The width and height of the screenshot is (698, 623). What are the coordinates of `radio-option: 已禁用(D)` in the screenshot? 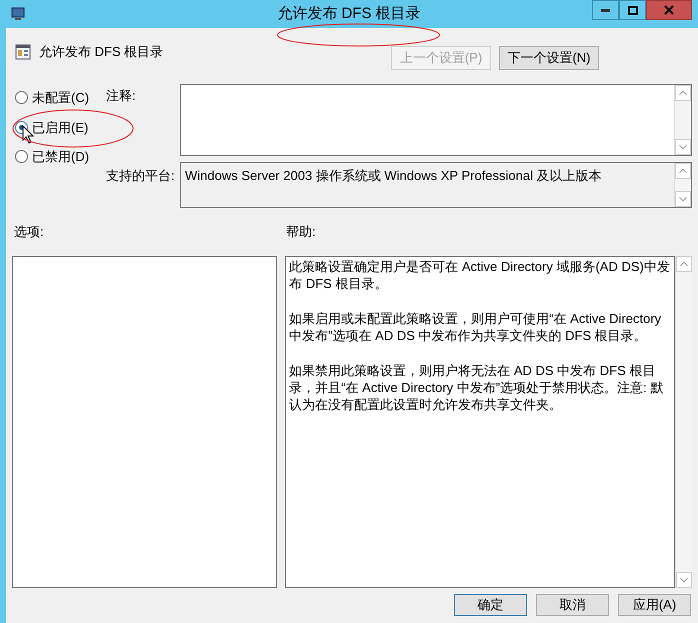 It's located at (60, 156).